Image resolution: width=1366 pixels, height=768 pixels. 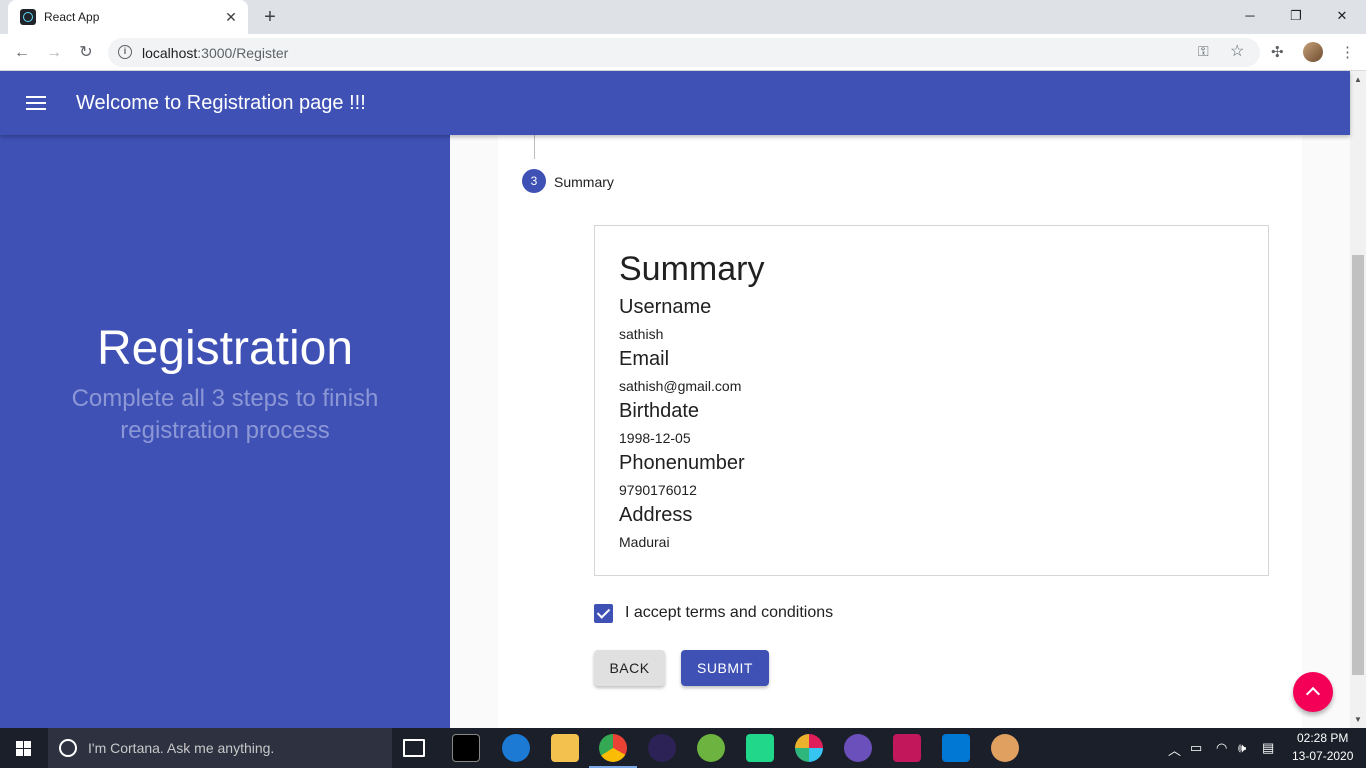 I want to click on scroll-down-arrow-icon: ▼, so click(x=1358, y=719).